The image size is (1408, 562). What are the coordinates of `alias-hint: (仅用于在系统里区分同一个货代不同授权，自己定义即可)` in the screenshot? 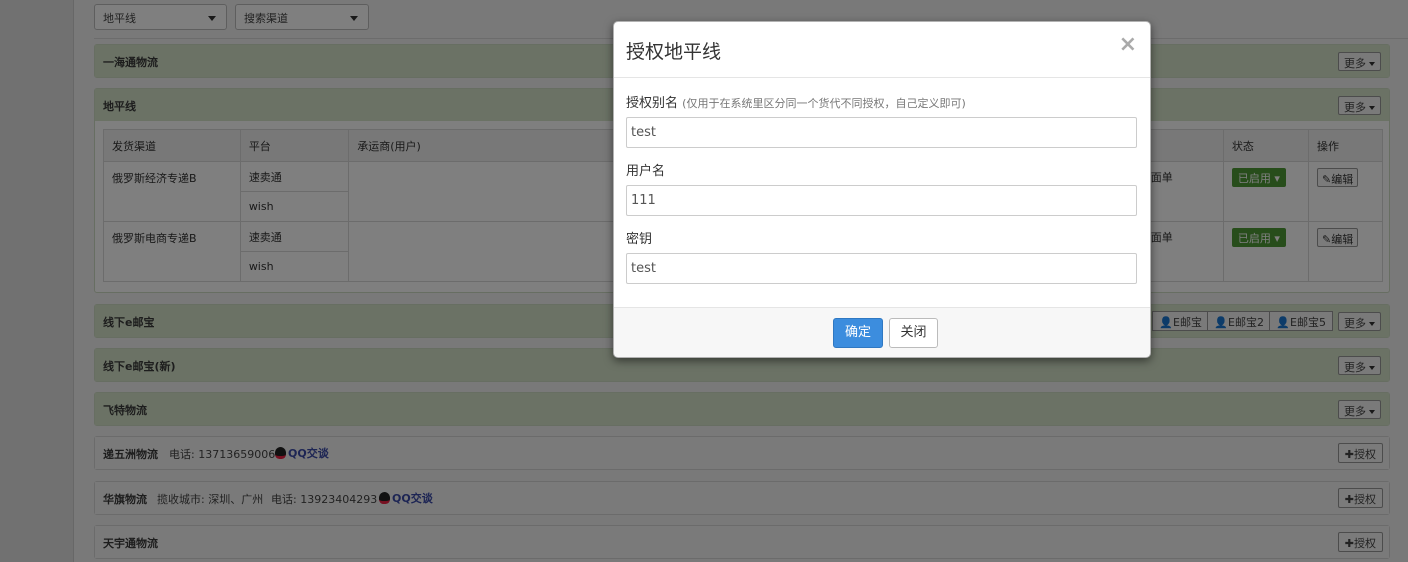 It's located at (824, 103).